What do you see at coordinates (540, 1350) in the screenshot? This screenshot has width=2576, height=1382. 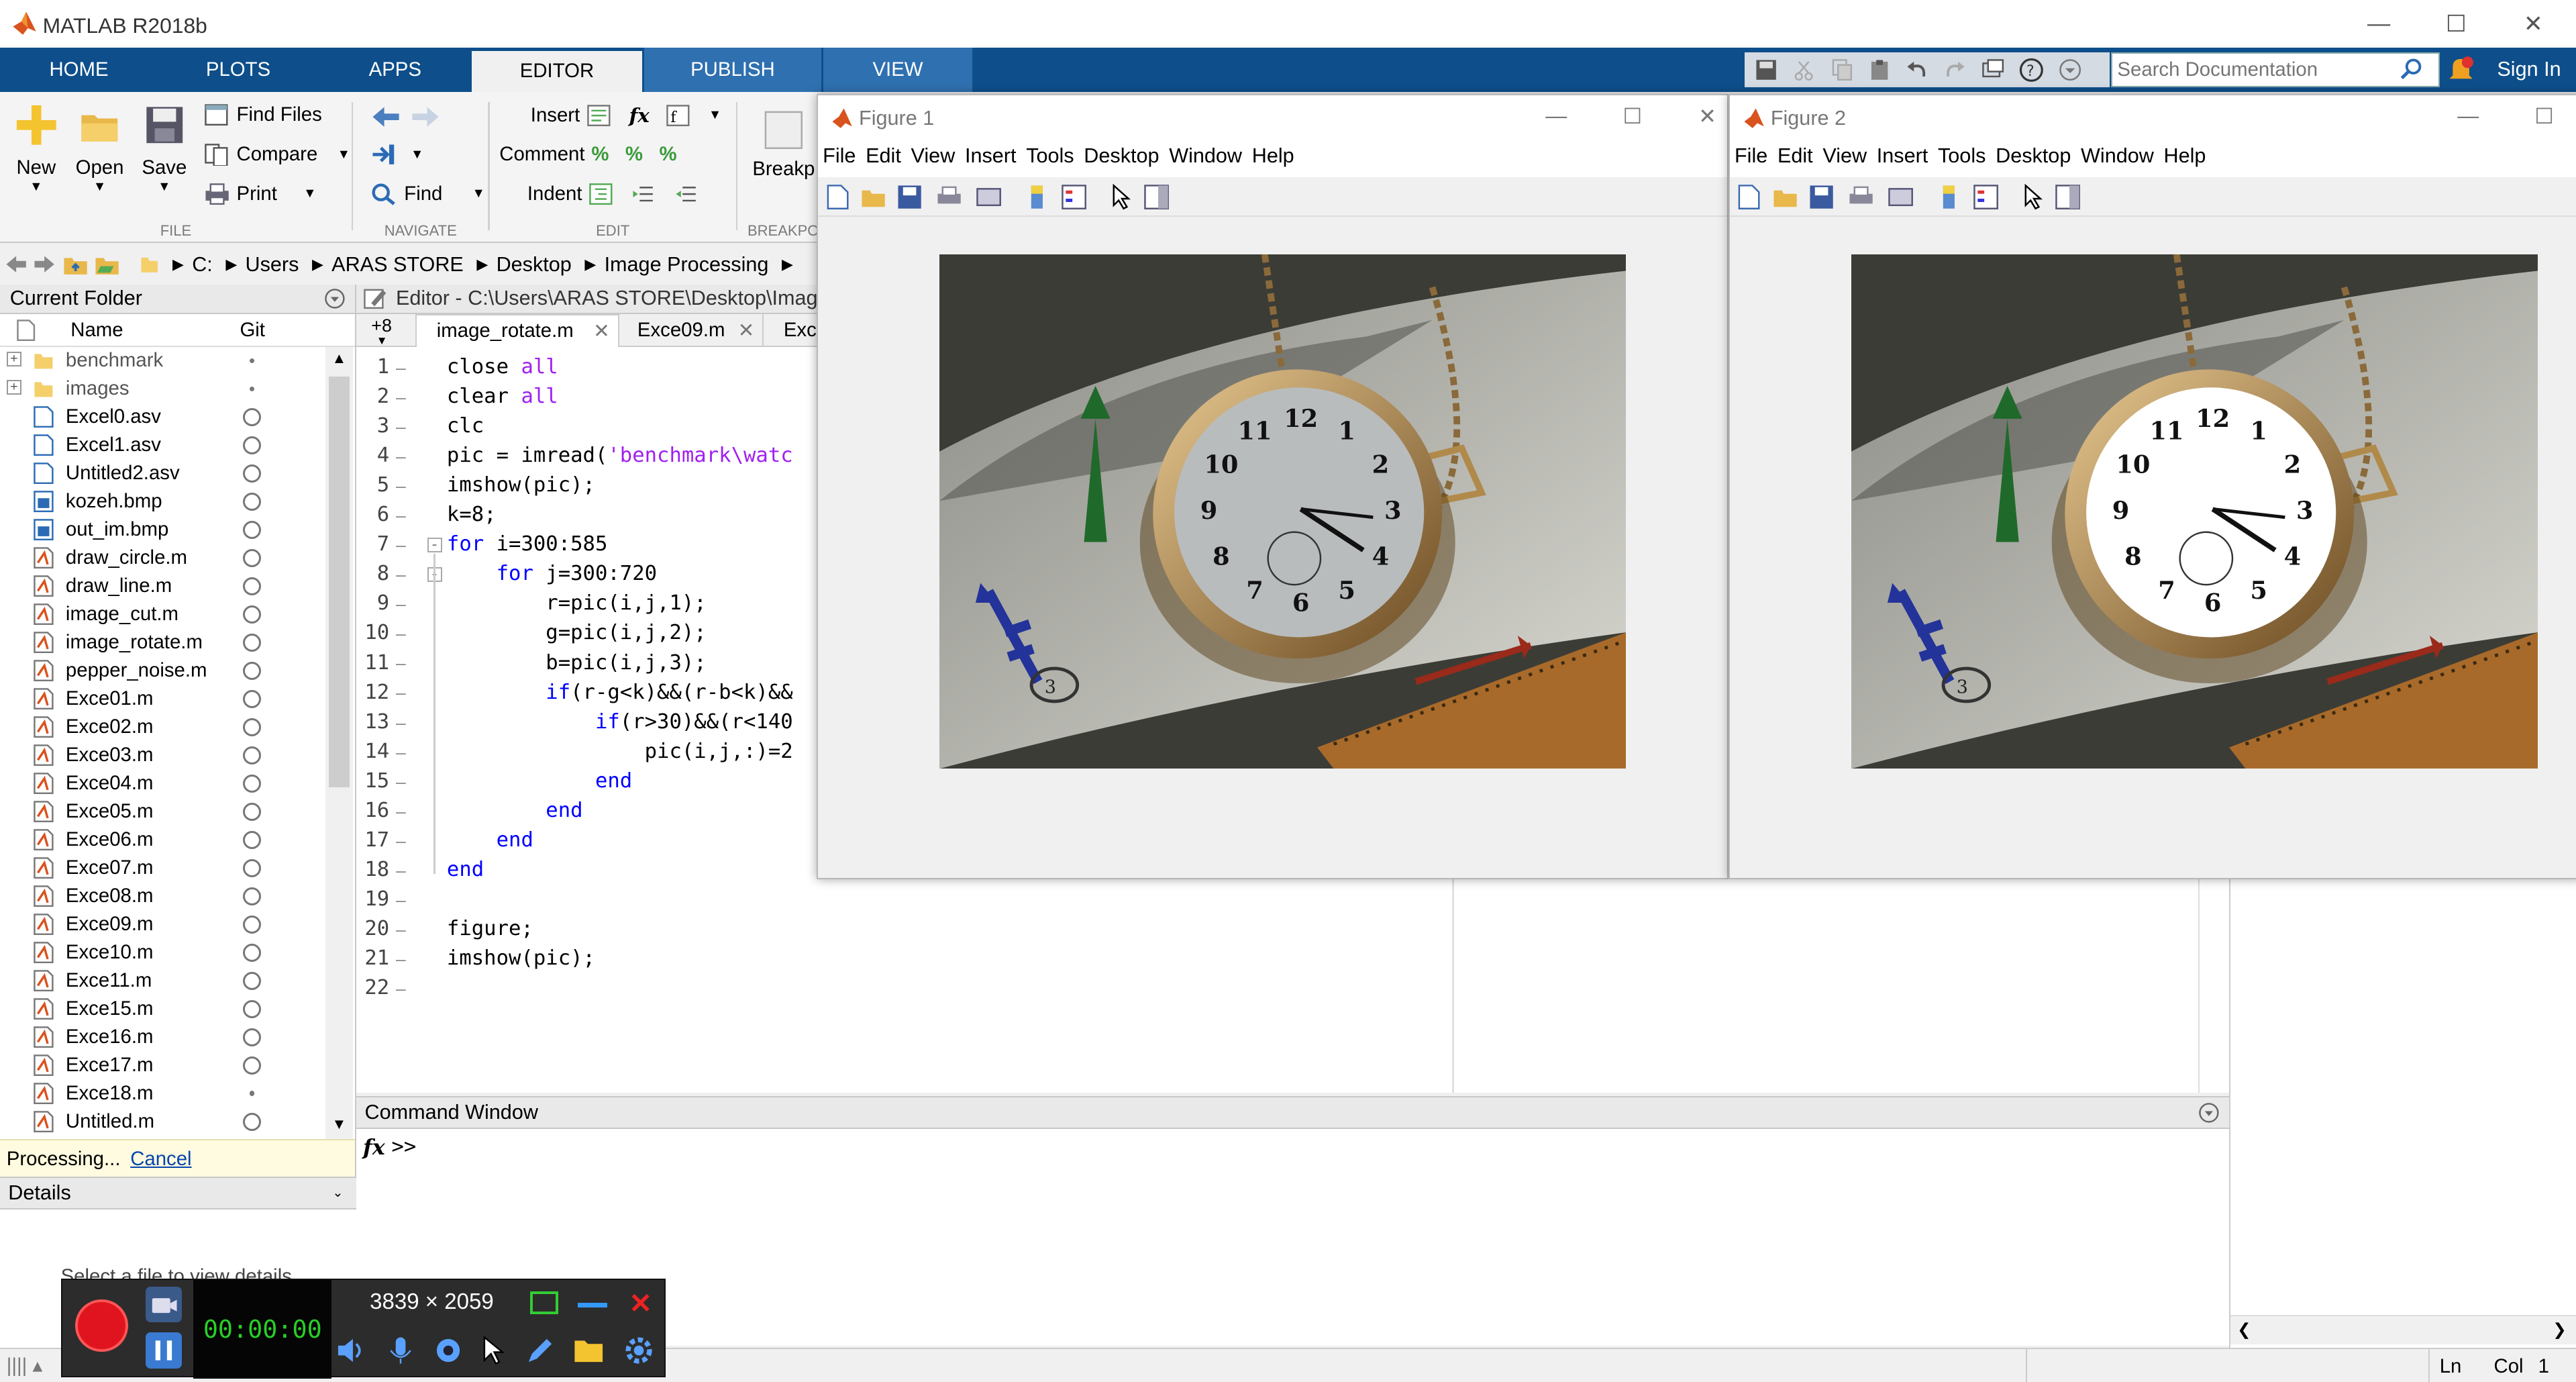 I see `pen-draw-icon` at bounding box center [540, 1350].